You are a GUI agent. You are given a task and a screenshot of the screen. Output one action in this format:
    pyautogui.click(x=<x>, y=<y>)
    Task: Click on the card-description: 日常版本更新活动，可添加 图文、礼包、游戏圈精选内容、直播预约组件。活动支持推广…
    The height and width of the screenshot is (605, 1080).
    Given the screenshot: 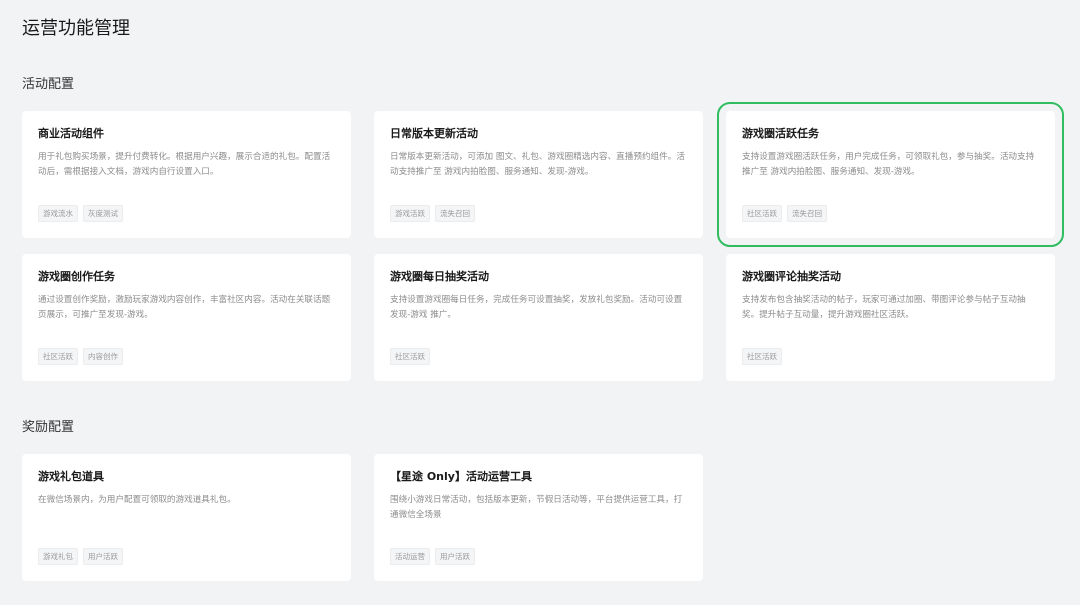 What is the action you would take?
    pyautogui.click(x=537, y=164)
    